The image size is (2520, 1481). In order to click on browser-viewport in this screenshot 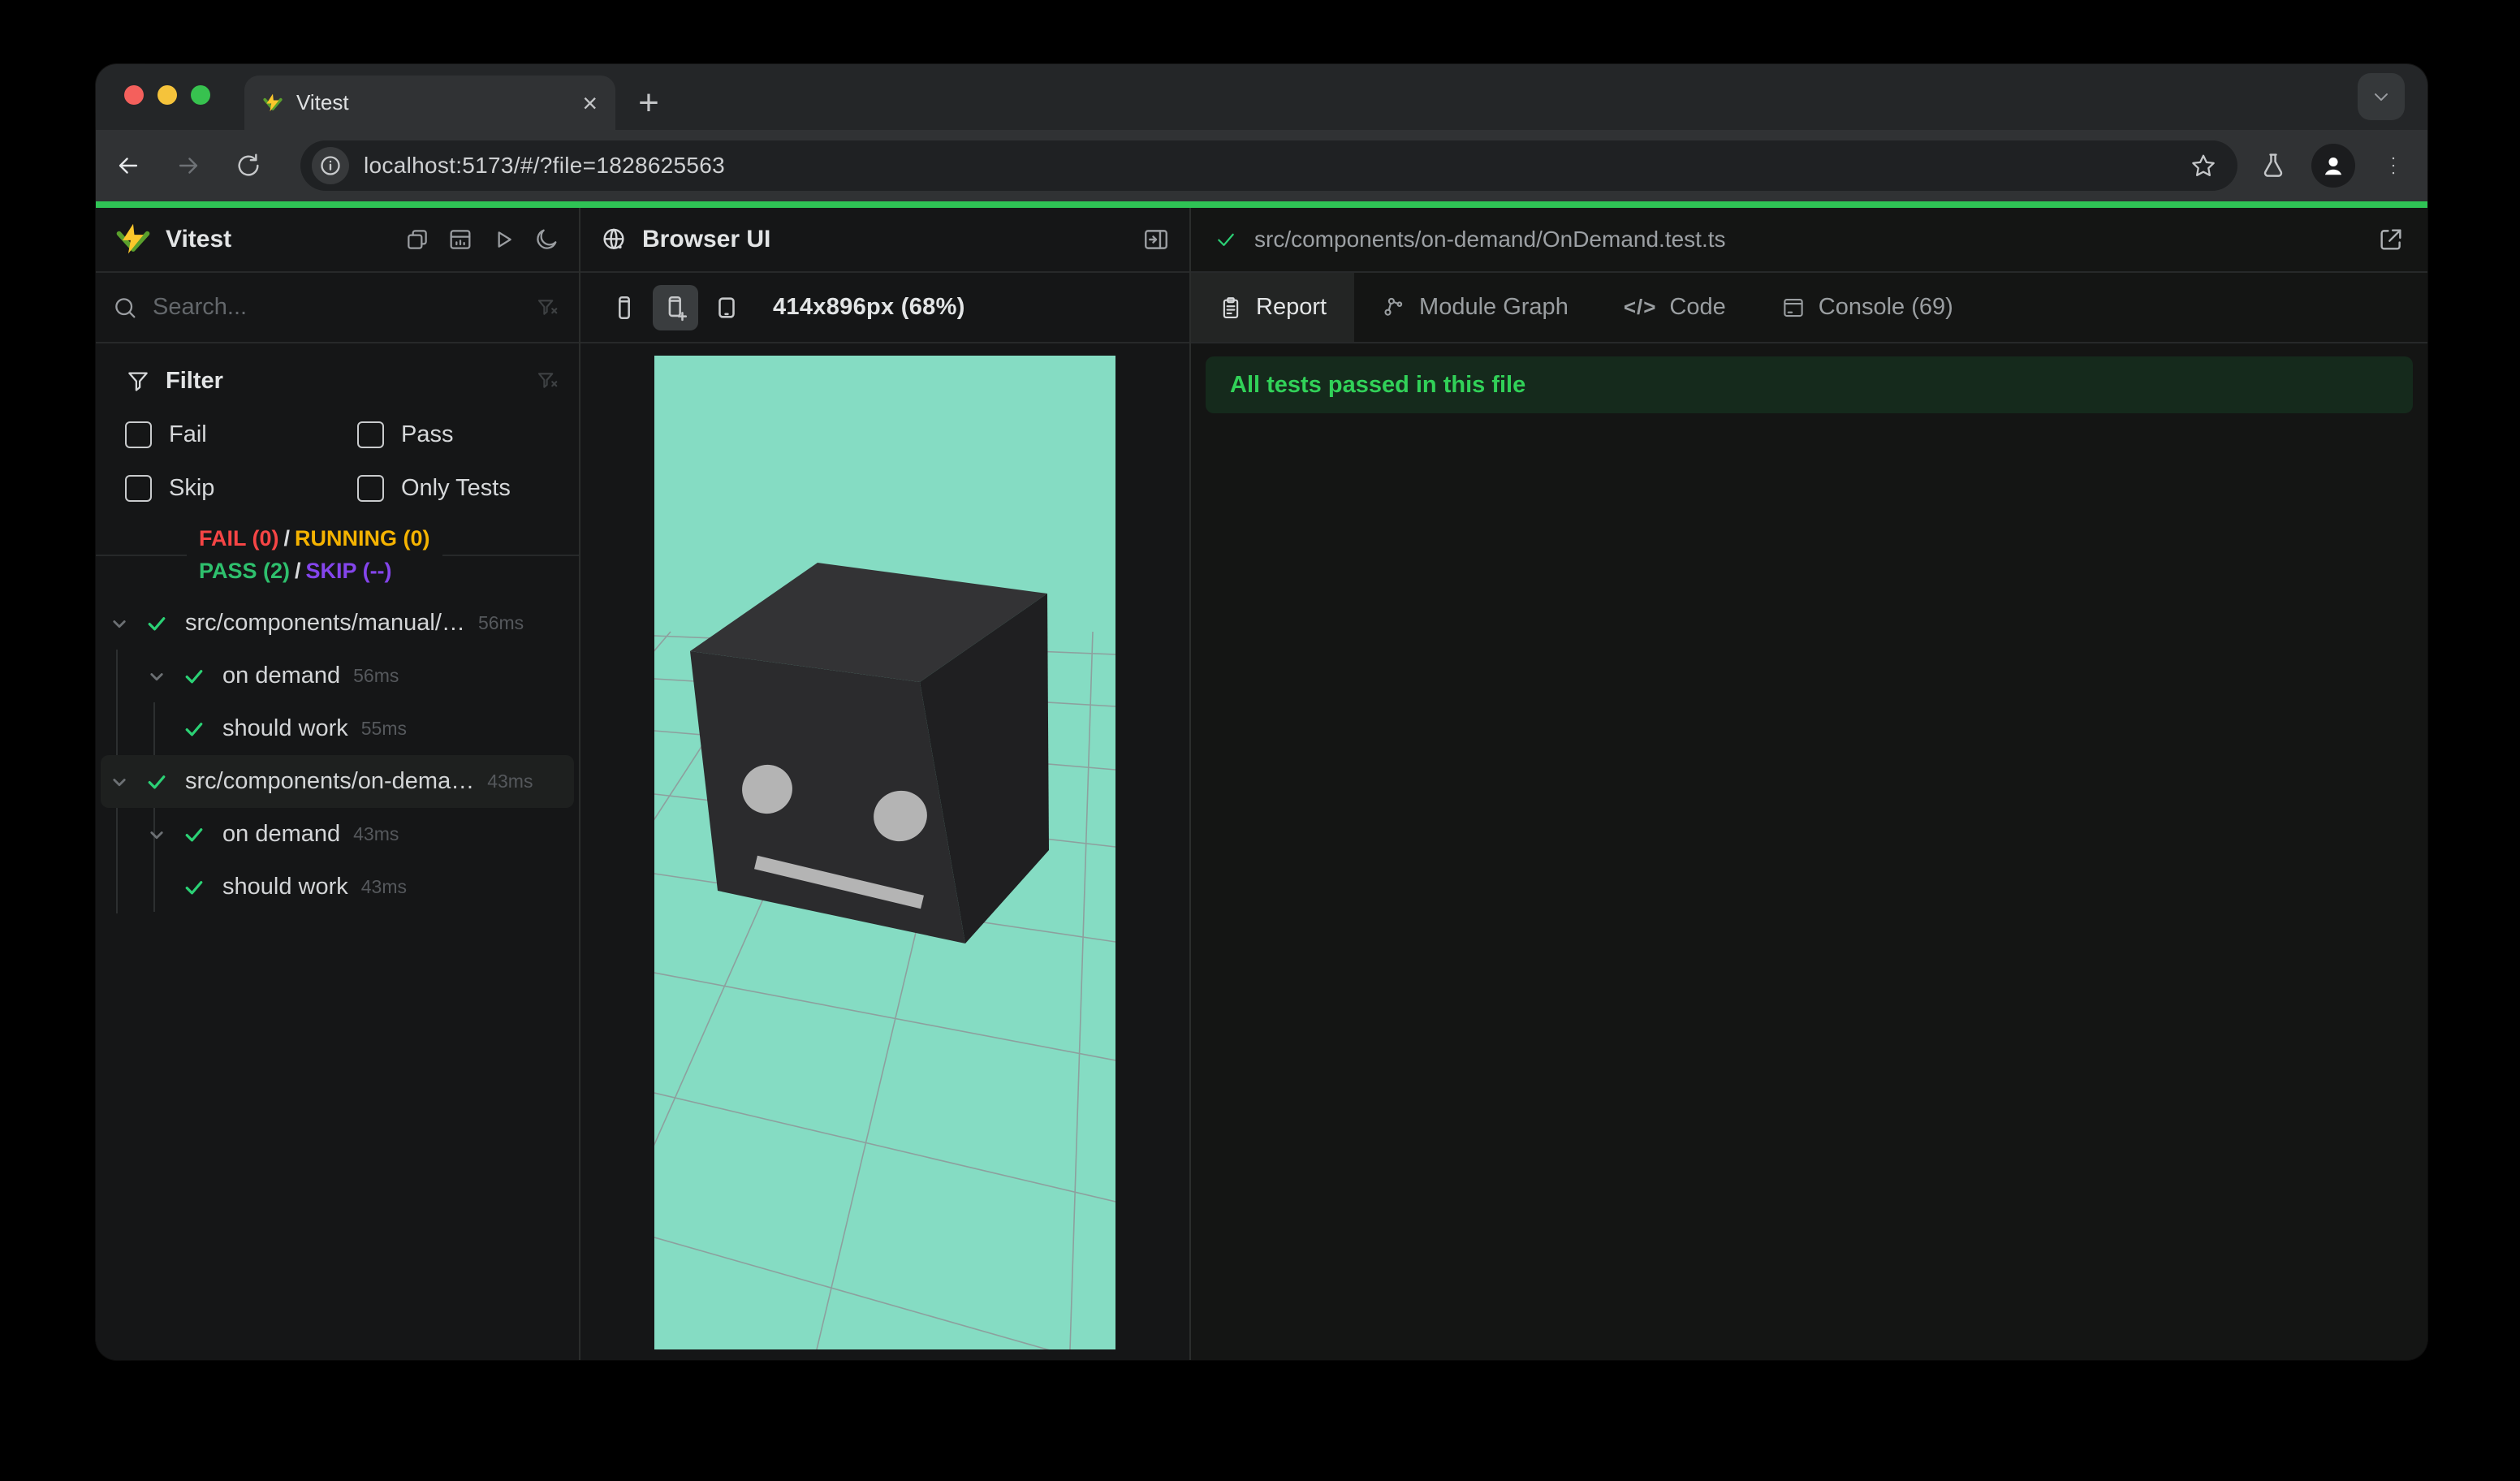, I will do `click(885, 853)`.